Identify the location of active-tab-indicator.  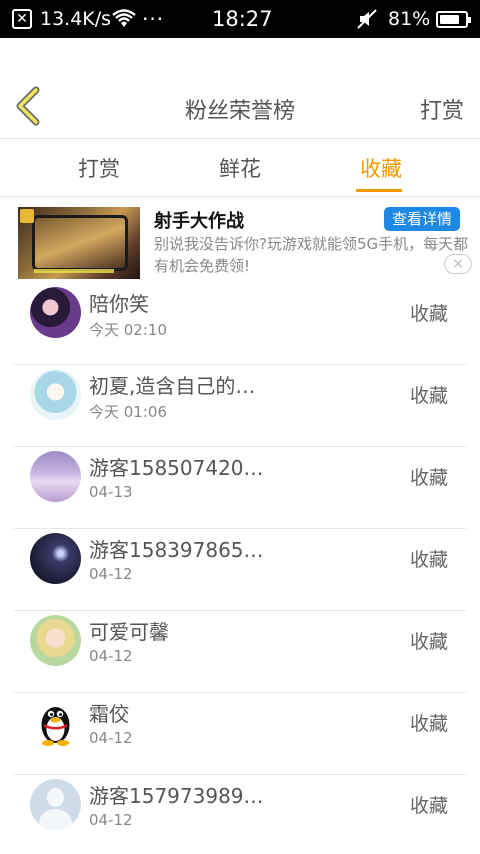
(379, 190).